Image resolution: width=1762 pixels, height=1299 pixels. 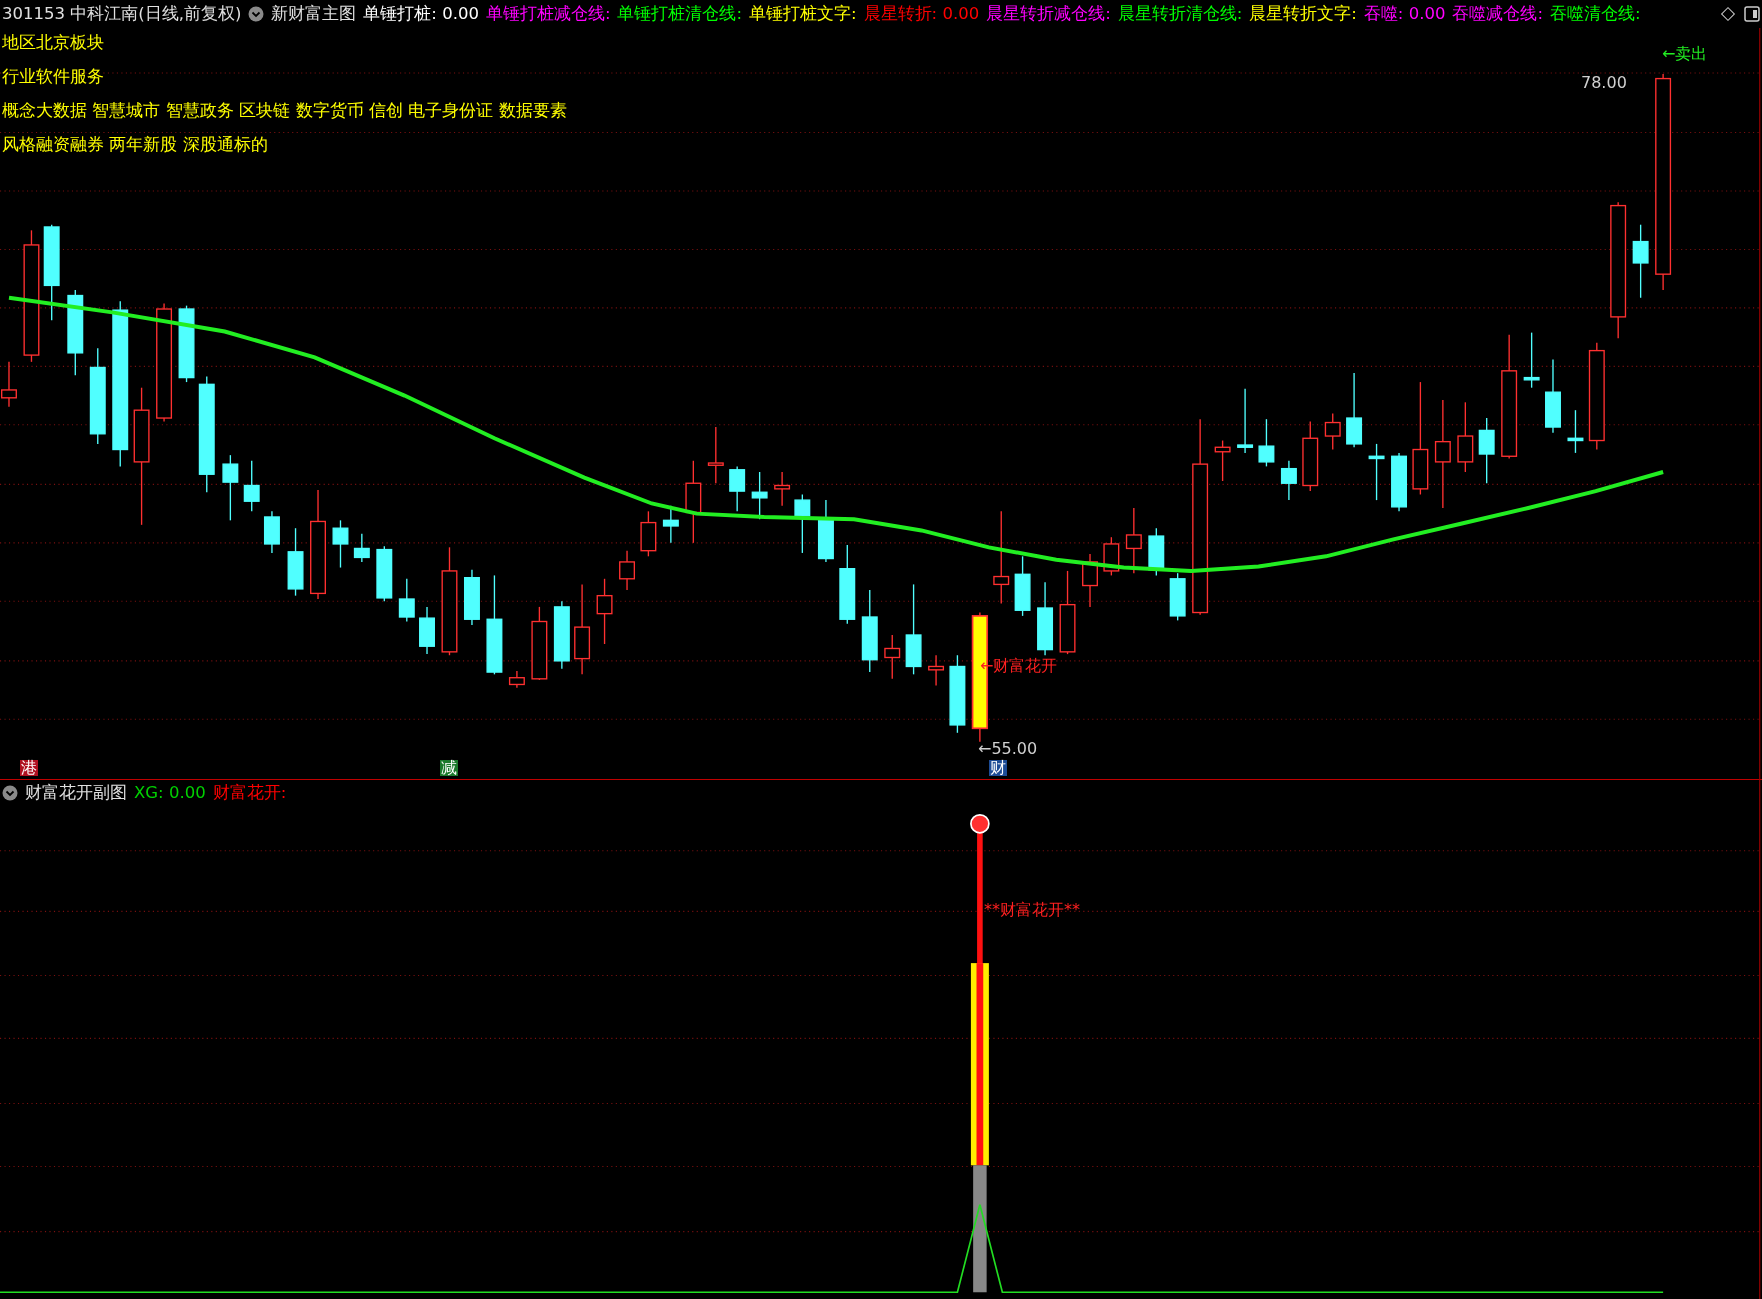 What do you see at coordinates (548, 14) in the screenshot?
I see `indicator-value: 单锤打桩减仓线:` at bounding box center [548, 14].